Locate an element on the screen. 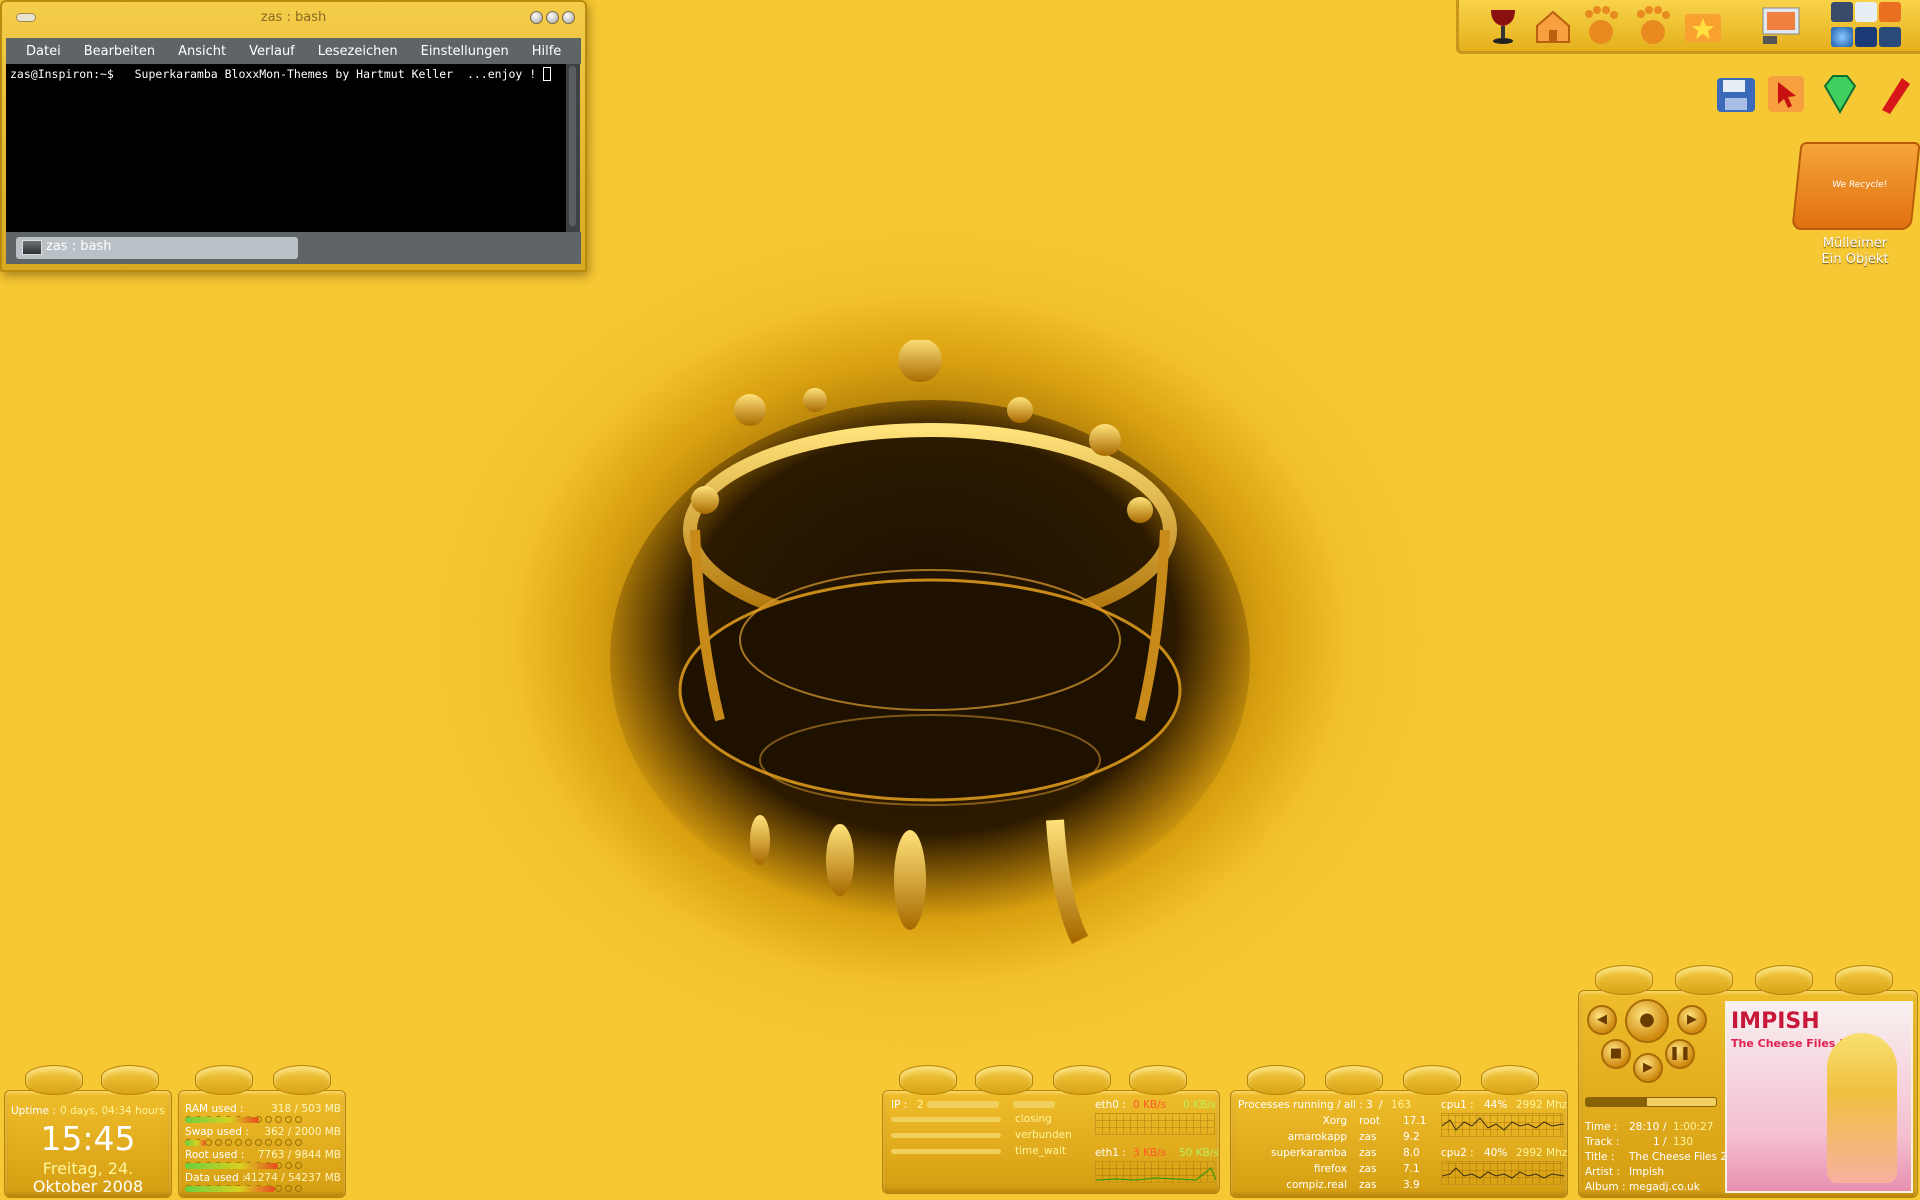 This screenshot has height=1200, width=1920. process-name: firefox is located at coordinates (1330, 1169).